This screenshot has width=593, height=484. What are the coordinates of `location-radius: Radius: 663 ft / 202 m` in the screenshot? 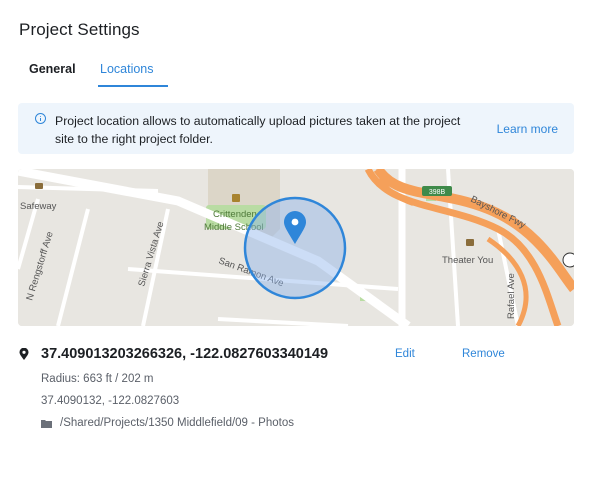 It's located at (97, 379).